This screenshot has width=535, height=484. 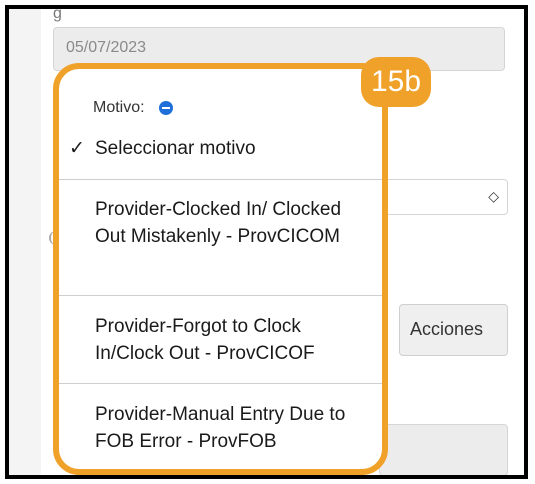 I want to click on step-badge: 15b, so click(x=396, y=82).